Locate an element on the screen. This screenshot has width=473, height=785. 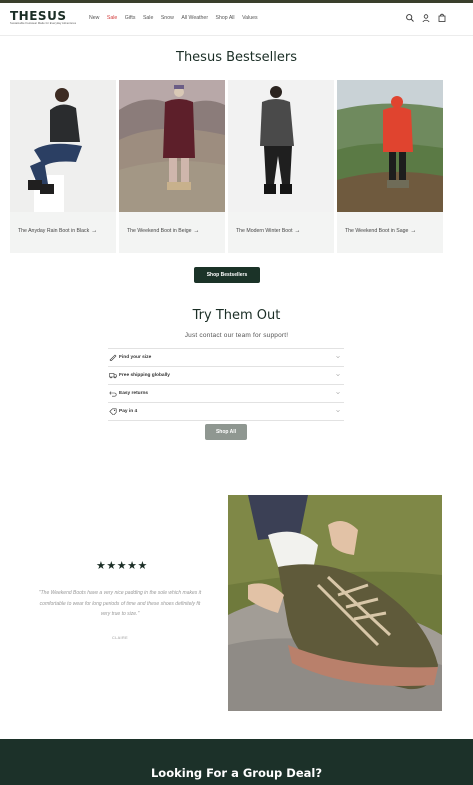
product-card: The Weekend Boot in Sage → is located at coordinates (390, 166).